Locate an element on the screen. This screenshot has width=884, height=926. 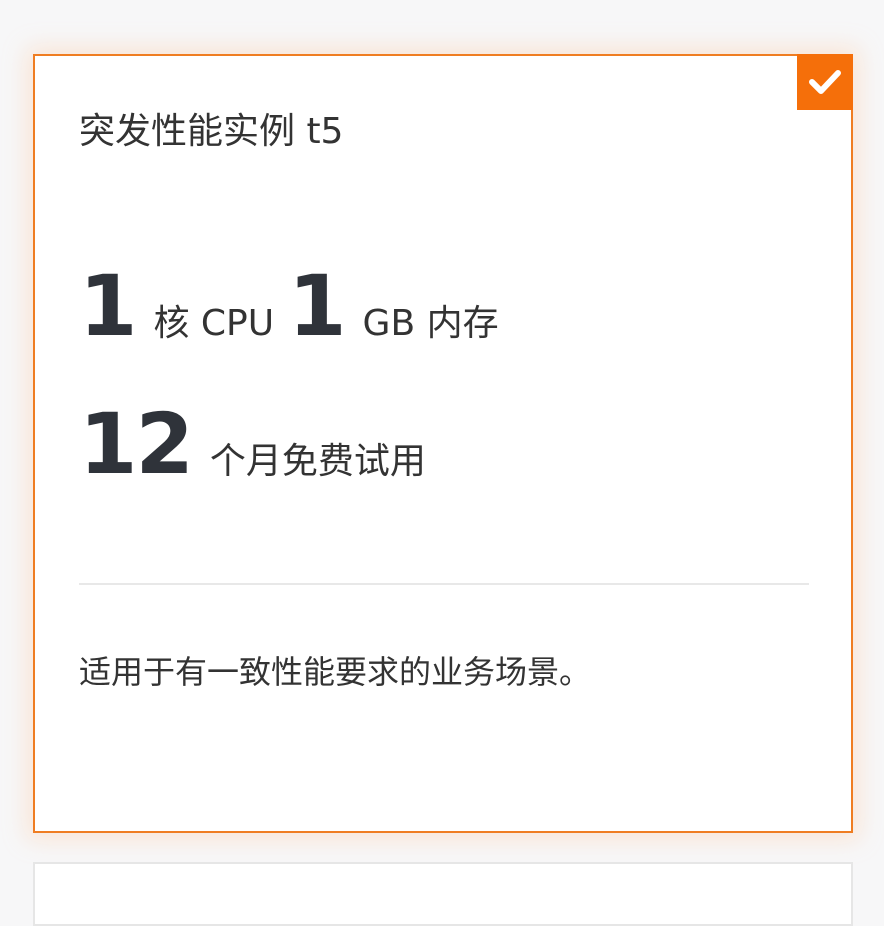
trial-value: 12 is located at coordinates (136, 444).